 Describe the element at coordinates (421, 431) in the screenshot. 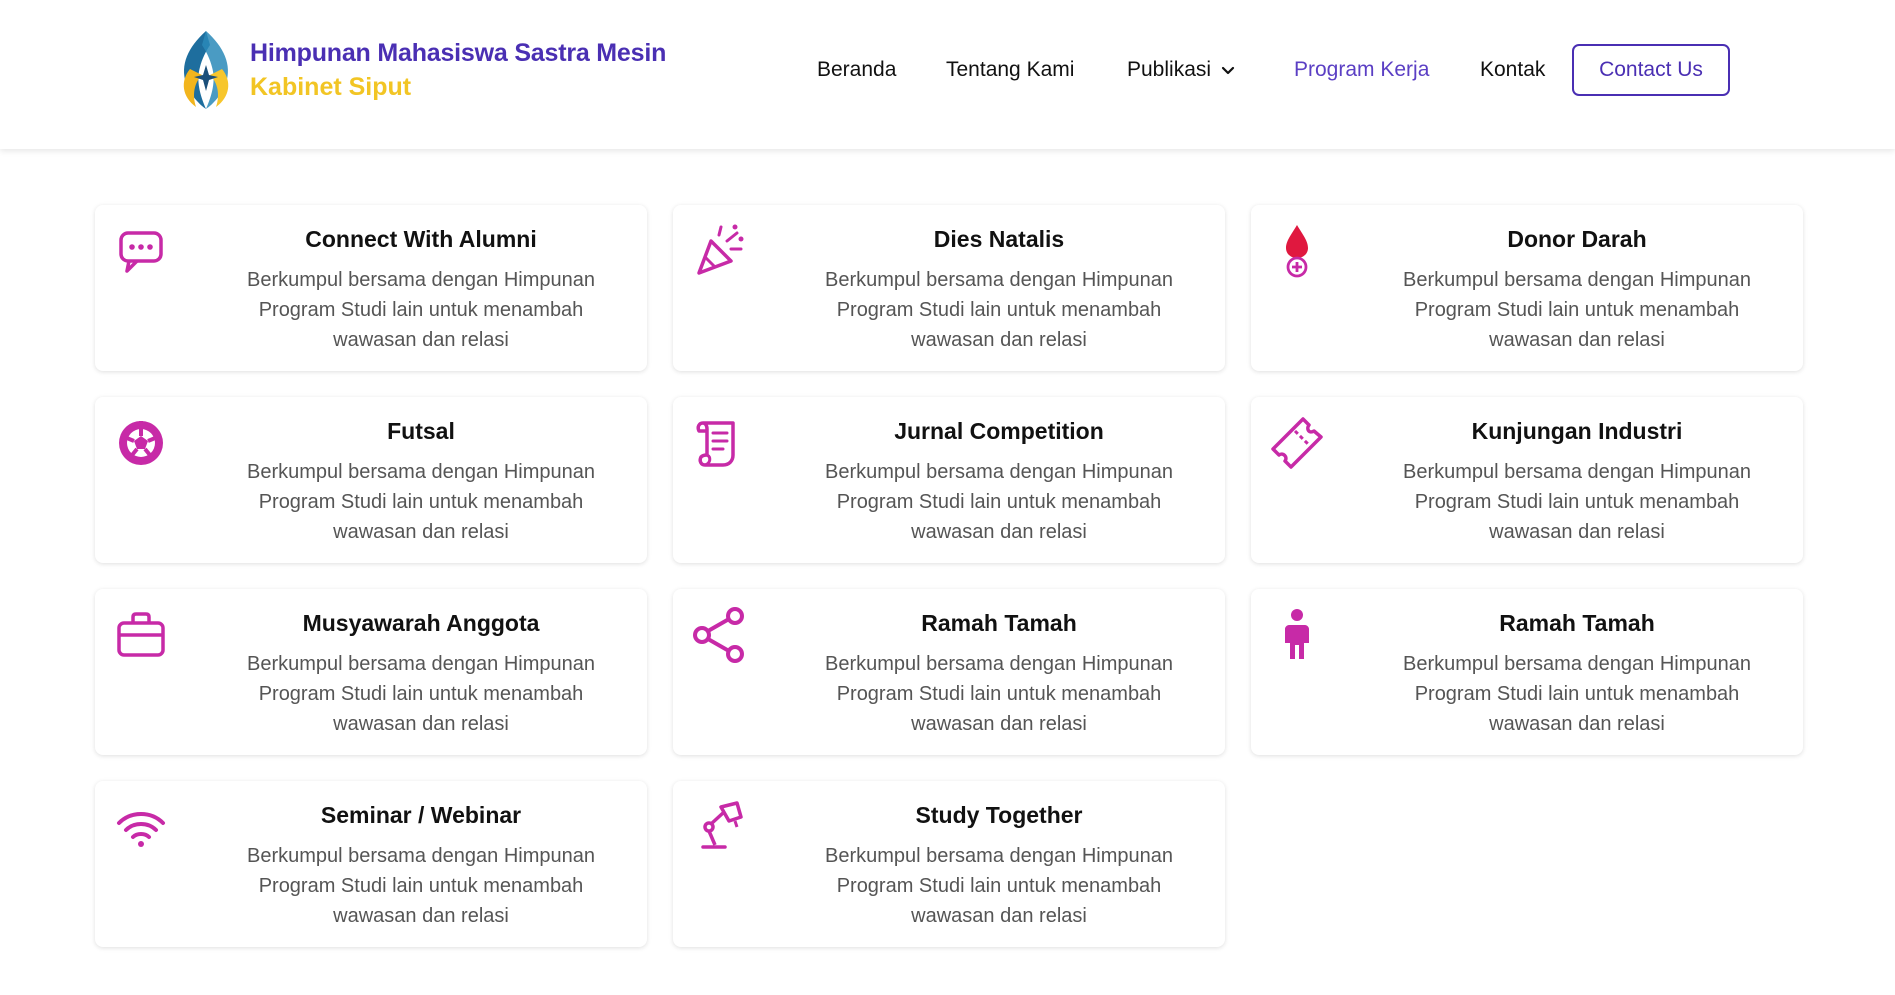

I see `program-title: Futsal` at that location.